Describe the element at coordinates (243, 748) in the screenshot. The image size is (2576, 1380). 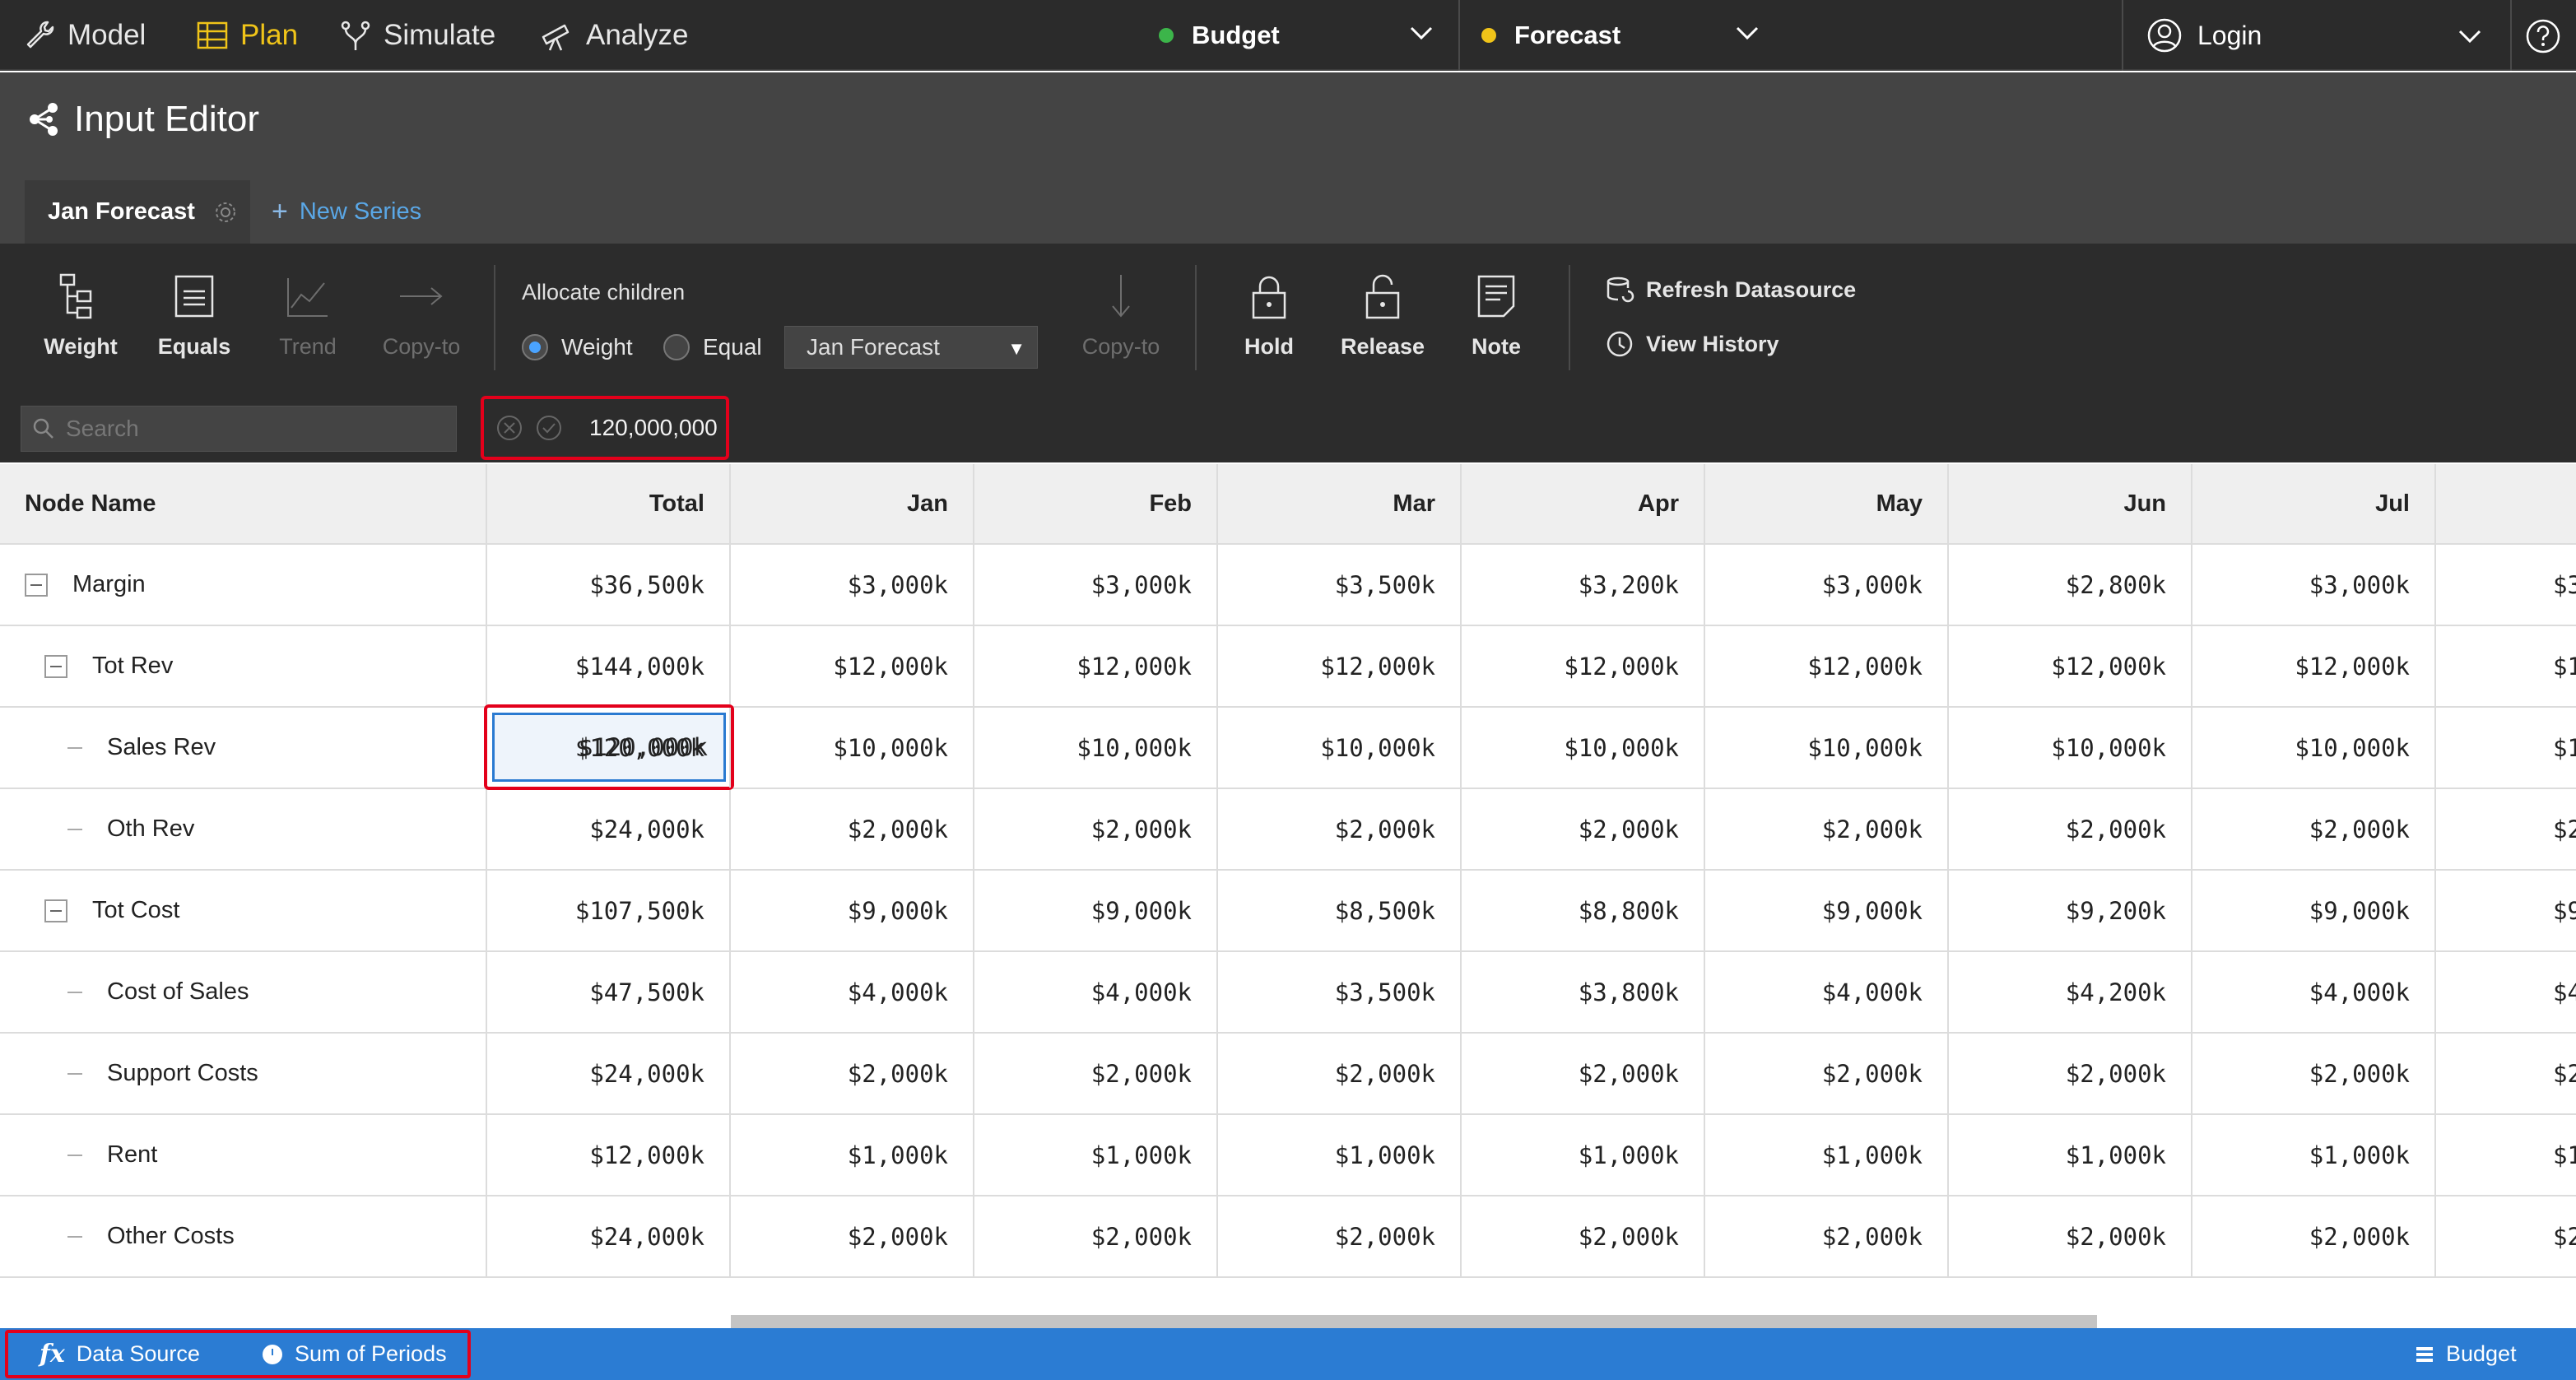
I see `node-name-cell: Sales Rev` at that location.